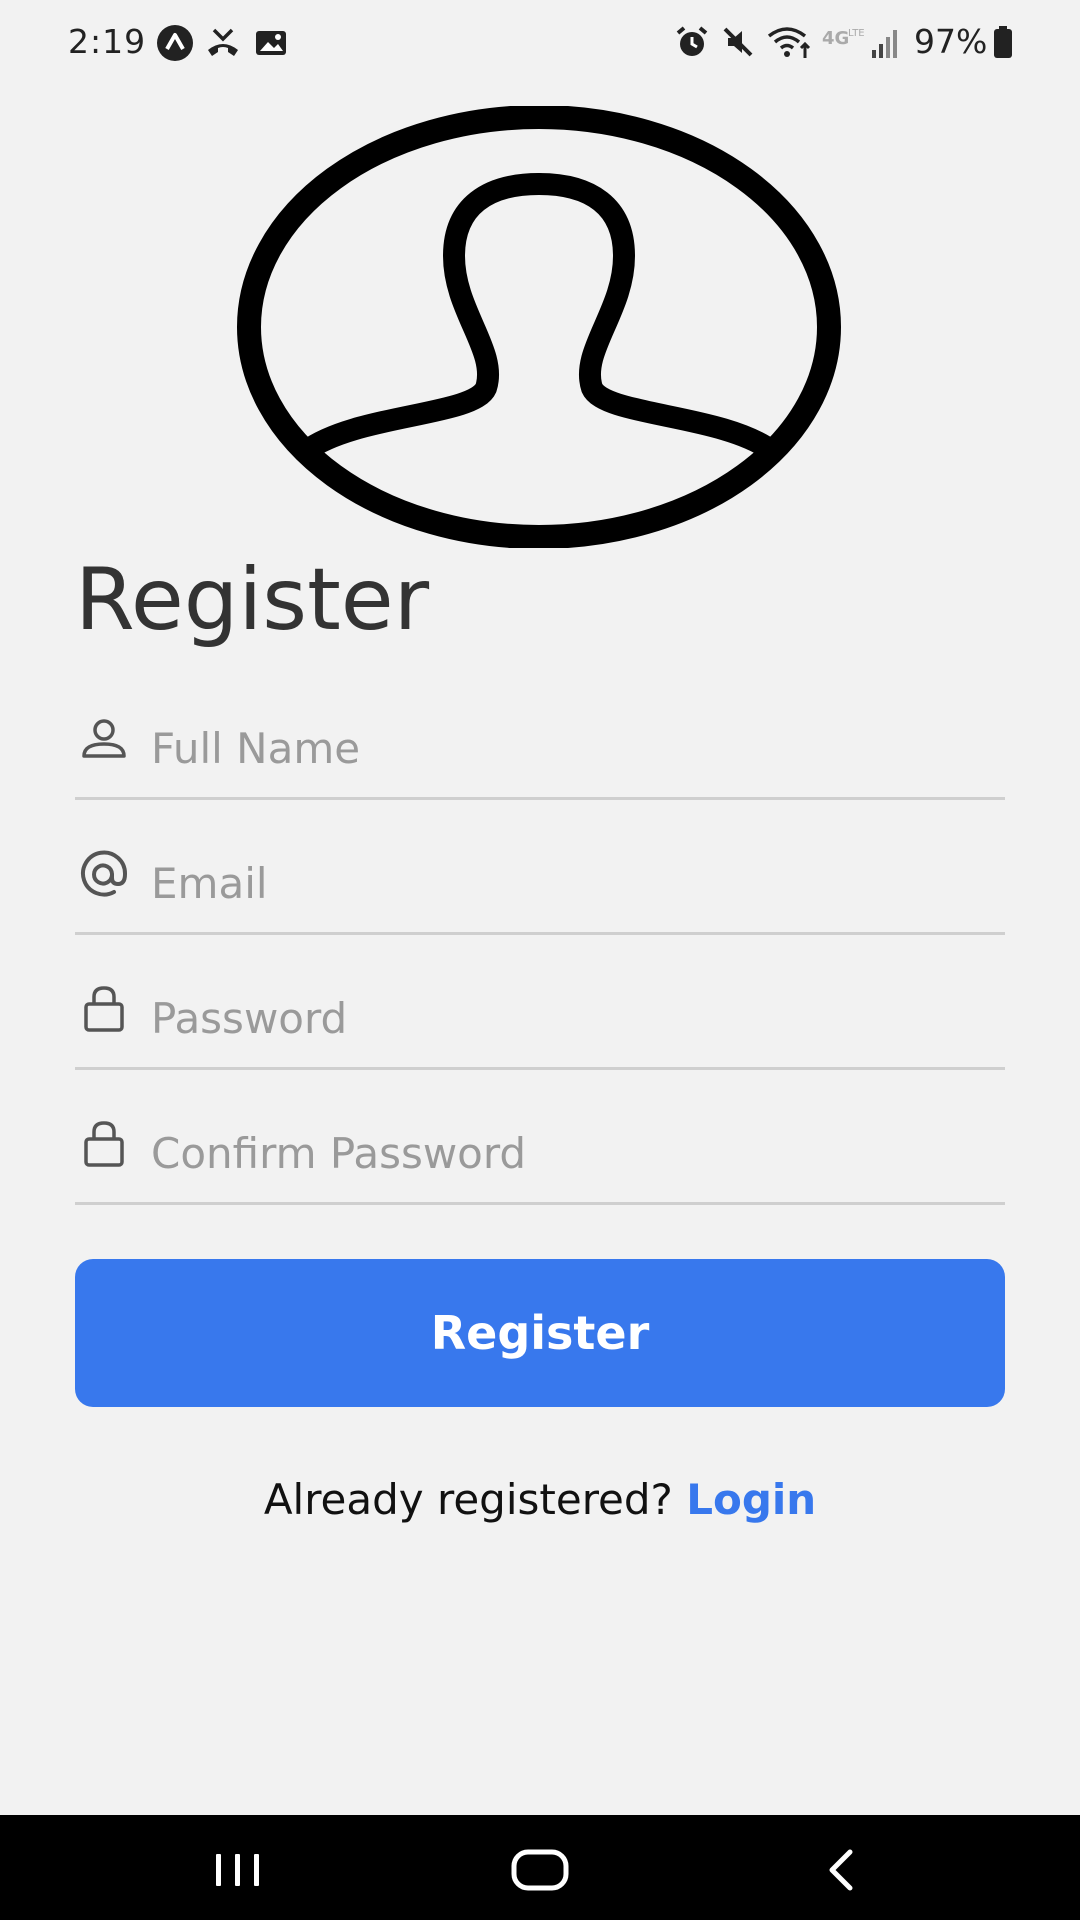  Describe the element at coordinates (576, 748) in the screenshot. I see `full-name-input` at that location.